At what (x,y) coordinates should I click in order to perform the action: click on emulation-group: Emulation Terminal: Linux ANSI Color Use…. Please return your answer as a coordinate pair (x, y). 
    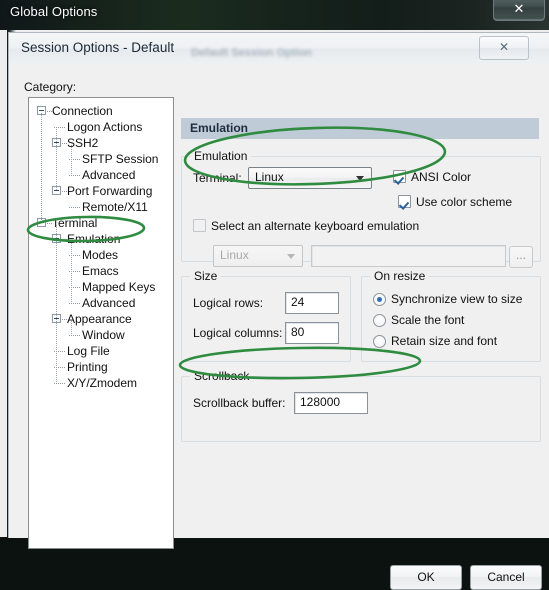
    Looking at the image, I should click on (361, 208).